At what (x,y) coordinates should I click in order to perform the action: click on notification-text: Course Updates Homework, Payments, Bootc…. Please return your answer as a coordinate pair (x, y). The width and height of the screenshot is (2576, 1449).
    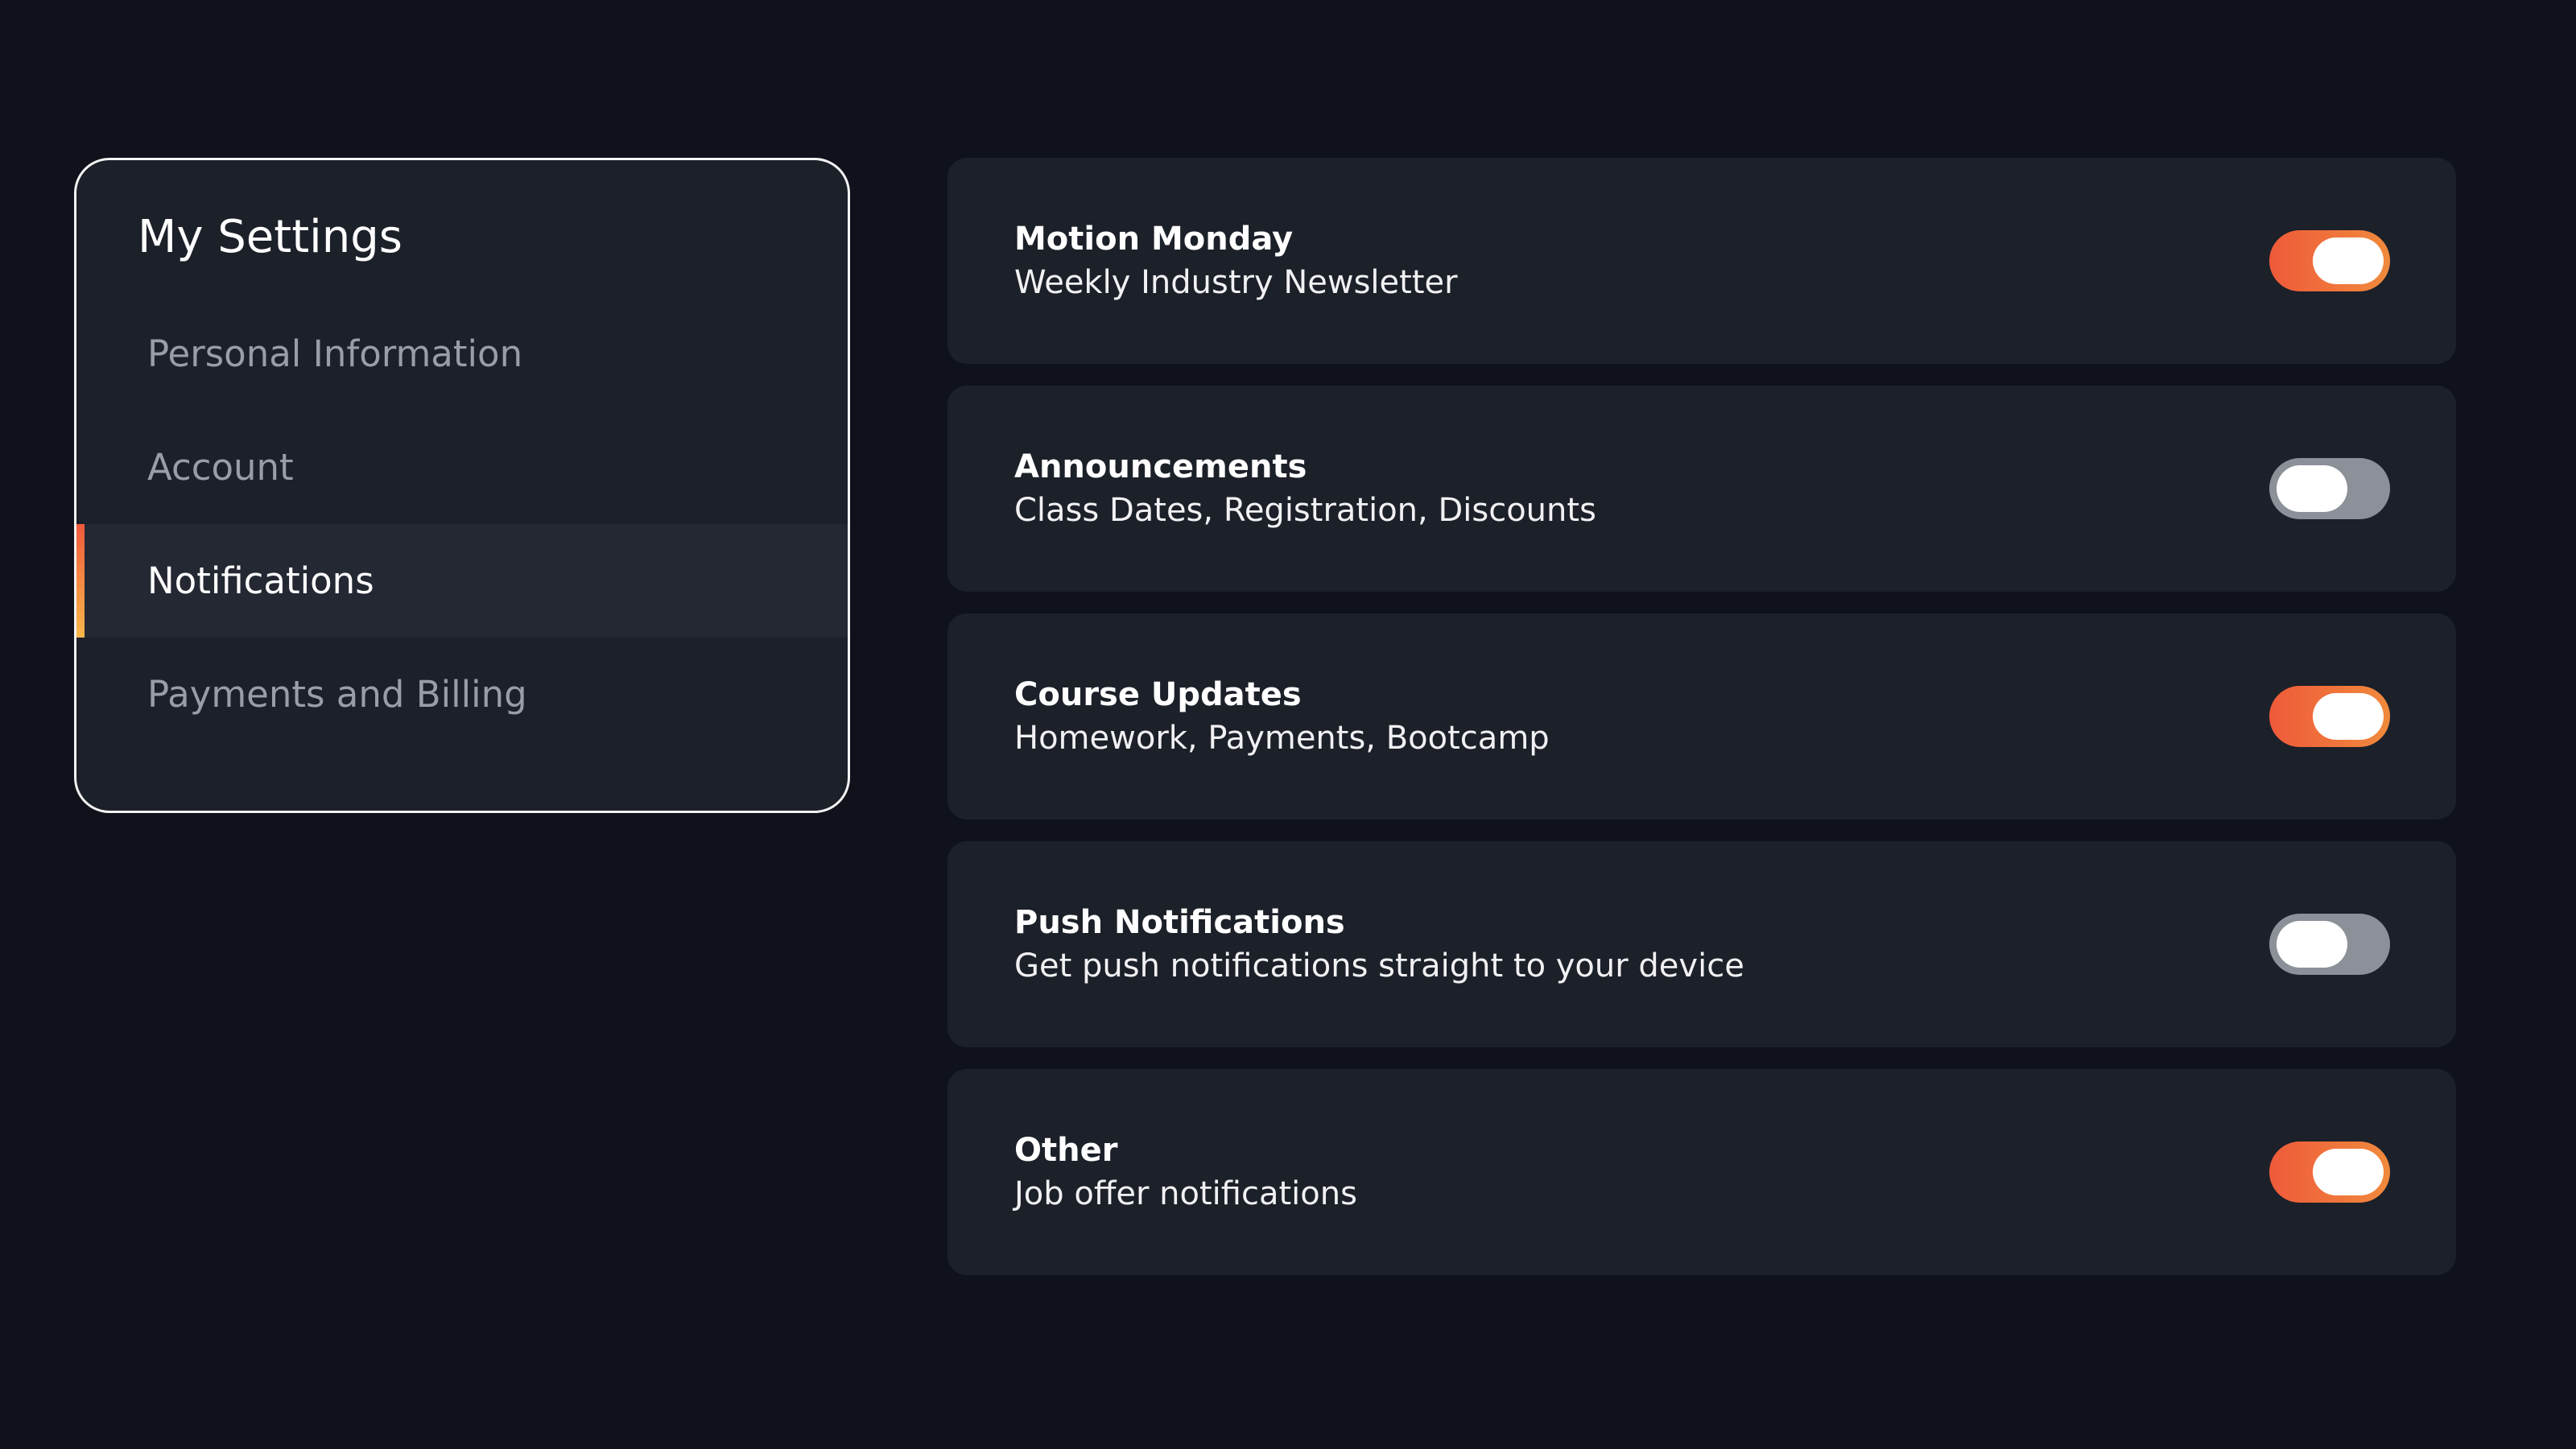
    Looking at the image, I should click on (1282, 716).